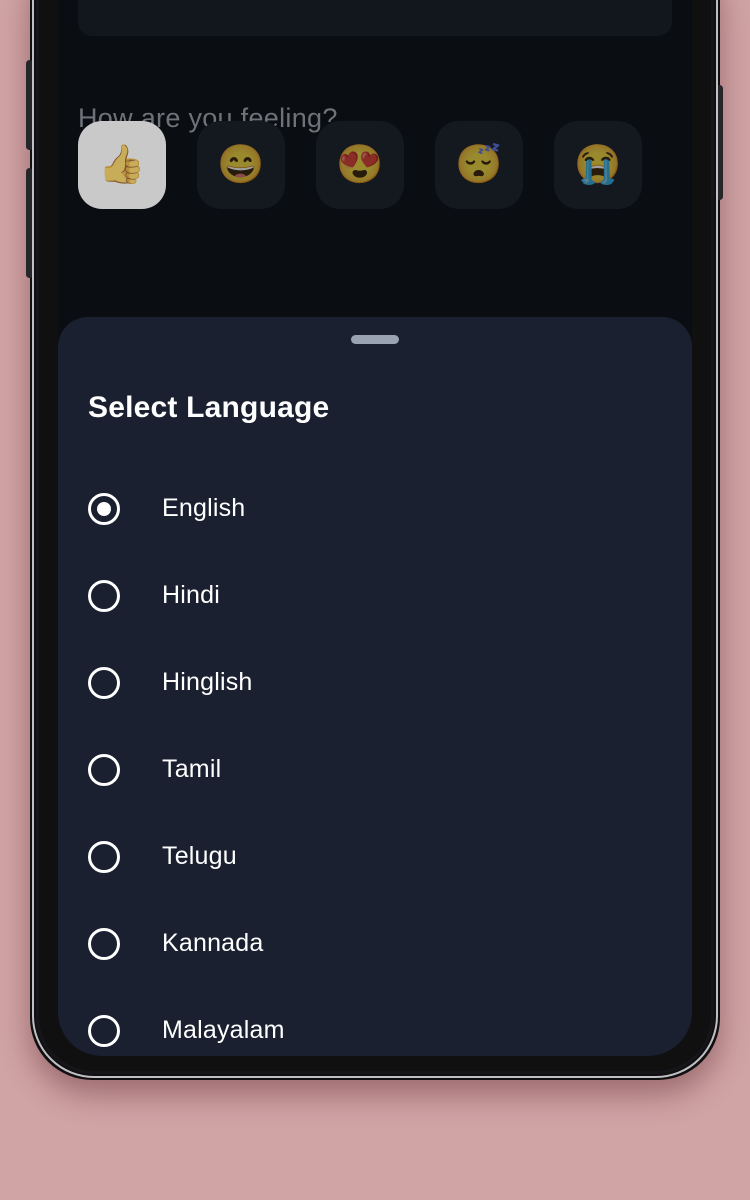 Image resolution: width=750 pixels, height=1200 pixels. I want to click on feeling-option-thumbs-up: 👍, so click(122, 165).